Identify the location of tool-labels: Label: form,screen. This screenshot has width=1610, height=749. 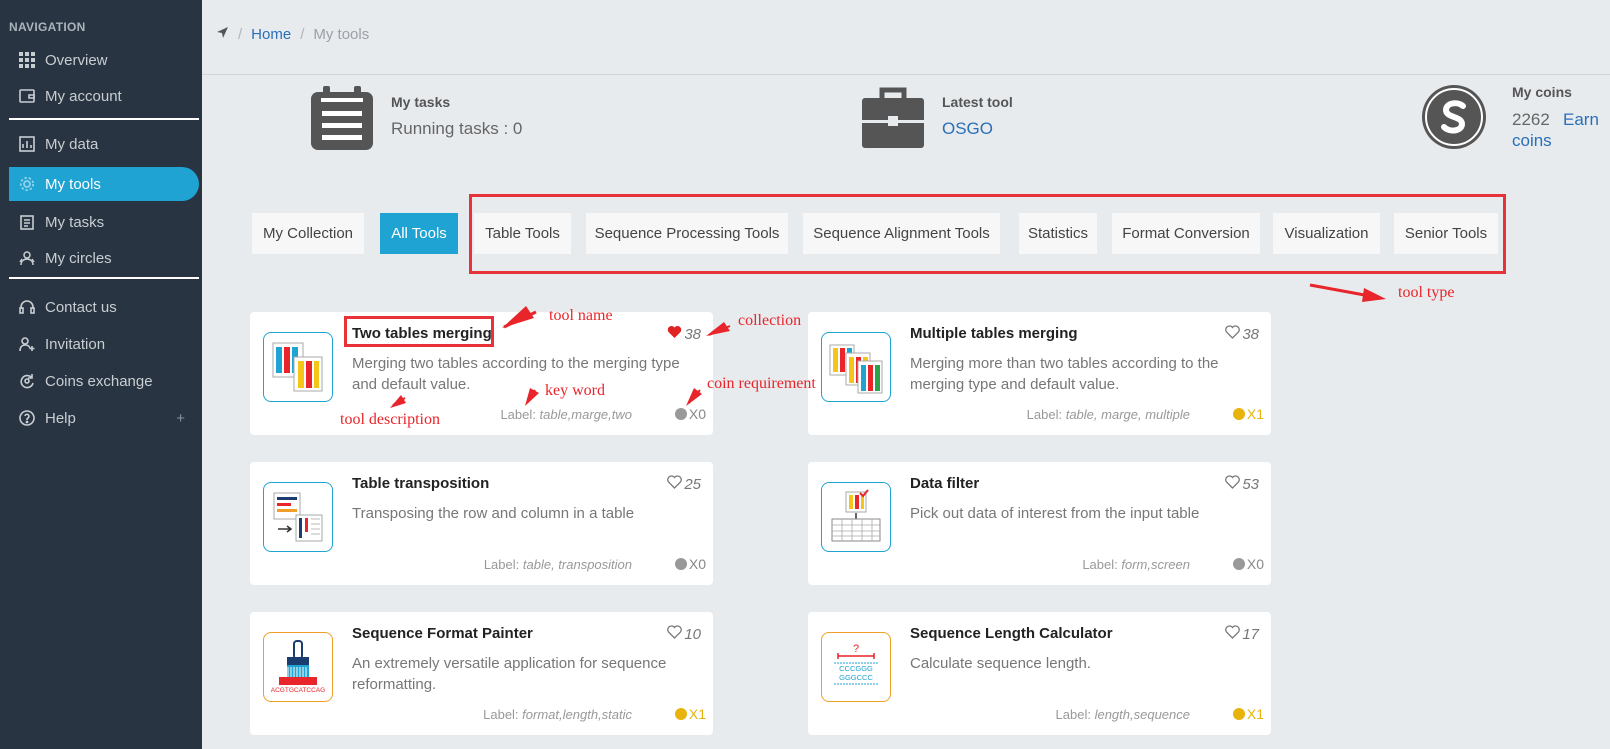
(1136, 564).